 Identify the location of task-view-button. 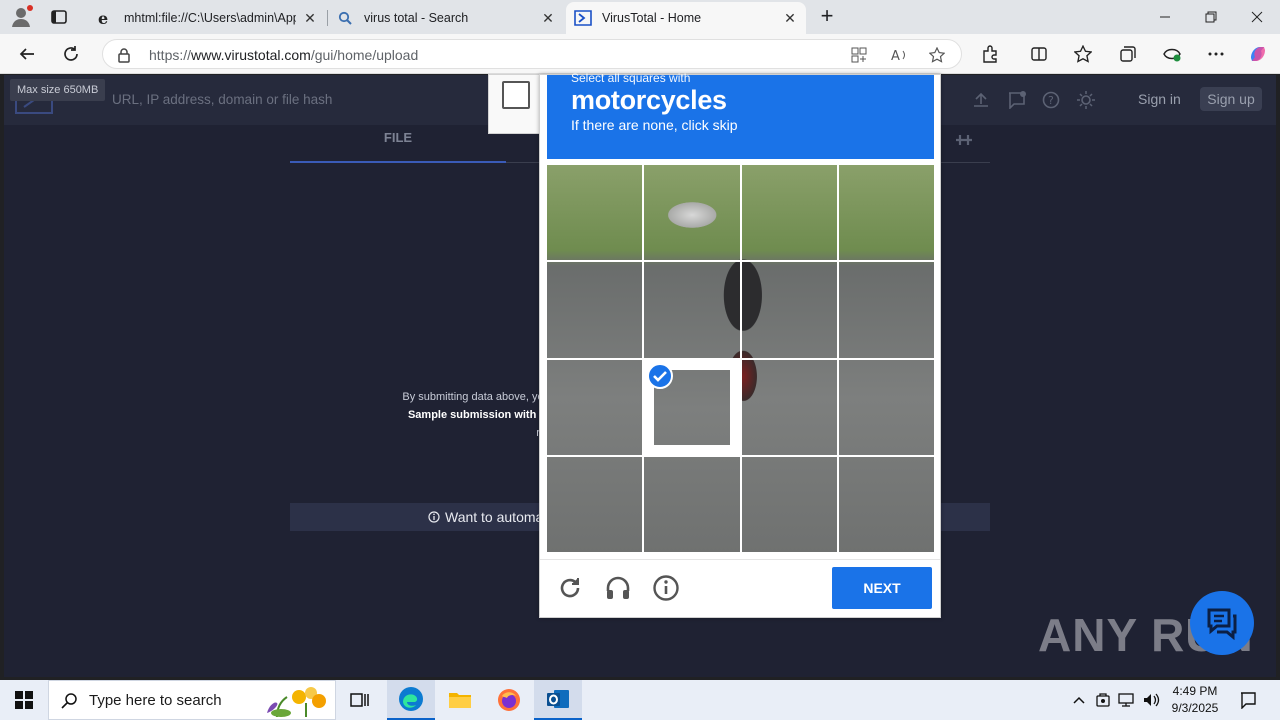
(360, 700).